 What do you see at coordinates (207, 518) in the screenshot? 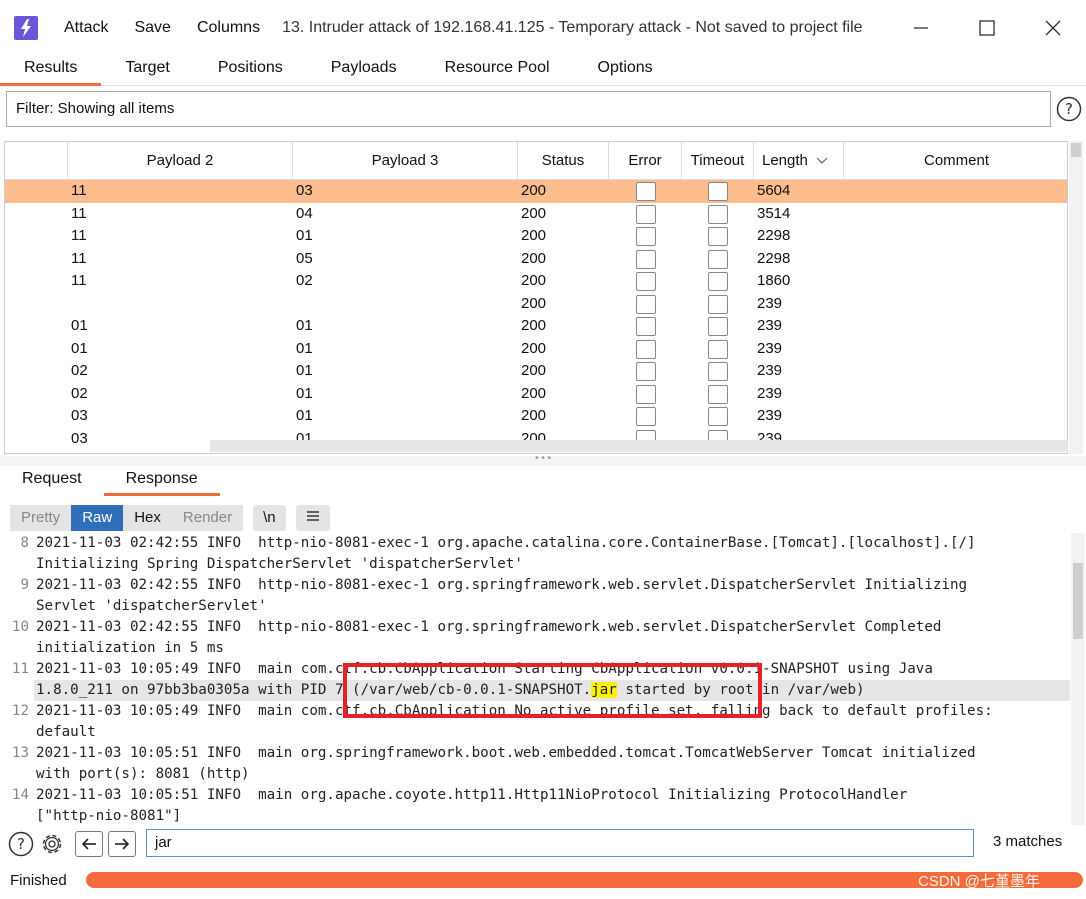
I see `render-button: Render` at bounding box center [207, 518].